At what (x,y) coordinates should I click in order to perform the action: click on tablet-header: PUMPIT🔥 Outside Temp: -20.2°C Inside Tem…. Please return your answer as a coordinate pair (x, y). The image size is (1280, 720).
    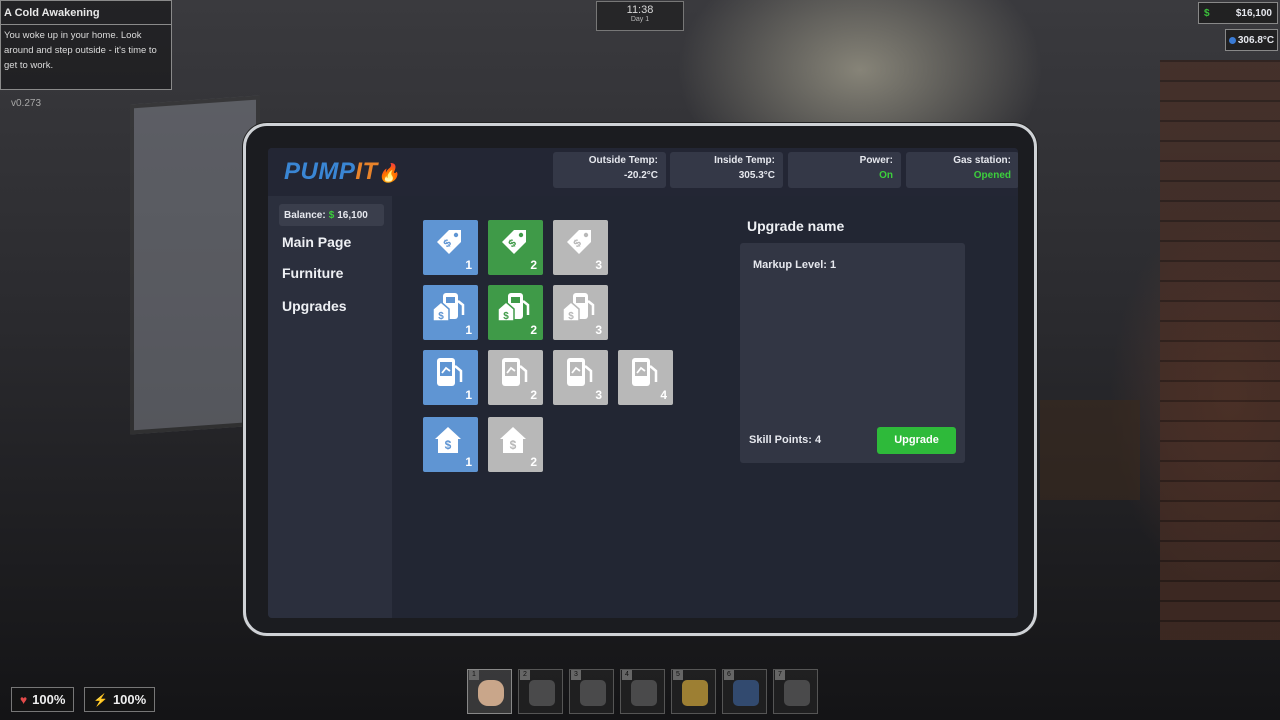
    Looking at the image, I should click on (643, 172).